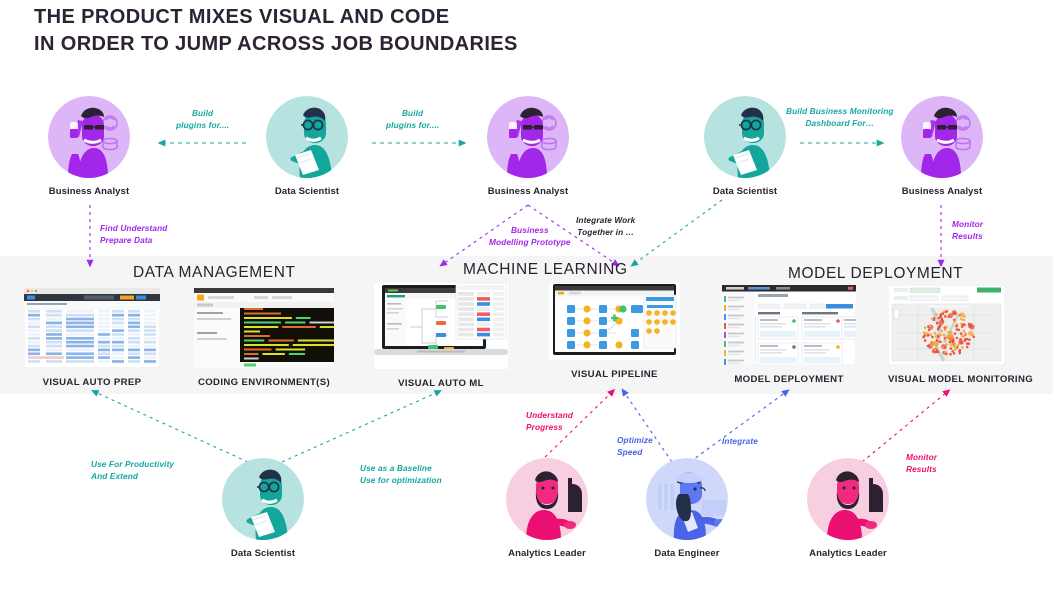 This screenshot has height=590, width=1053. What do you see at coordinates (876, 273) in the screenshot?
I see `section-title-2: MODEL DEPLOYMENT` at bounding box center [876, 273].